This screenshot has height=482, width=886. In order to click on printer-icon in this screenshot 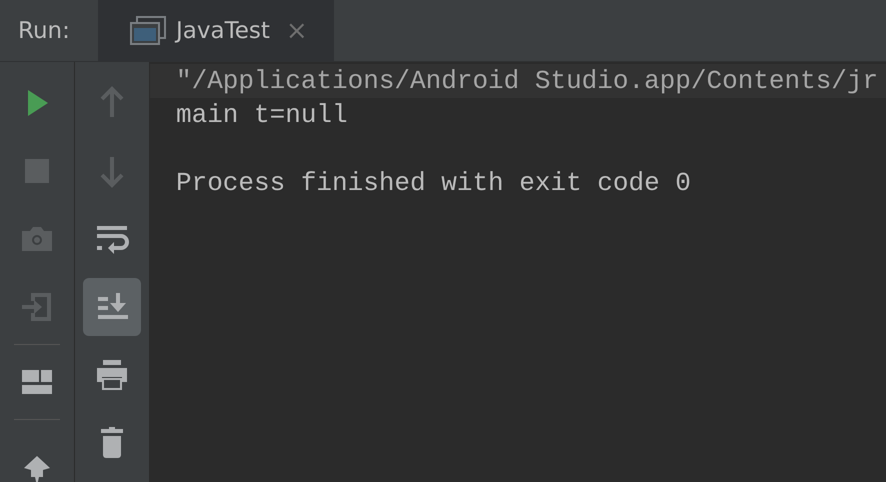, I will do `click(112, 375)`.